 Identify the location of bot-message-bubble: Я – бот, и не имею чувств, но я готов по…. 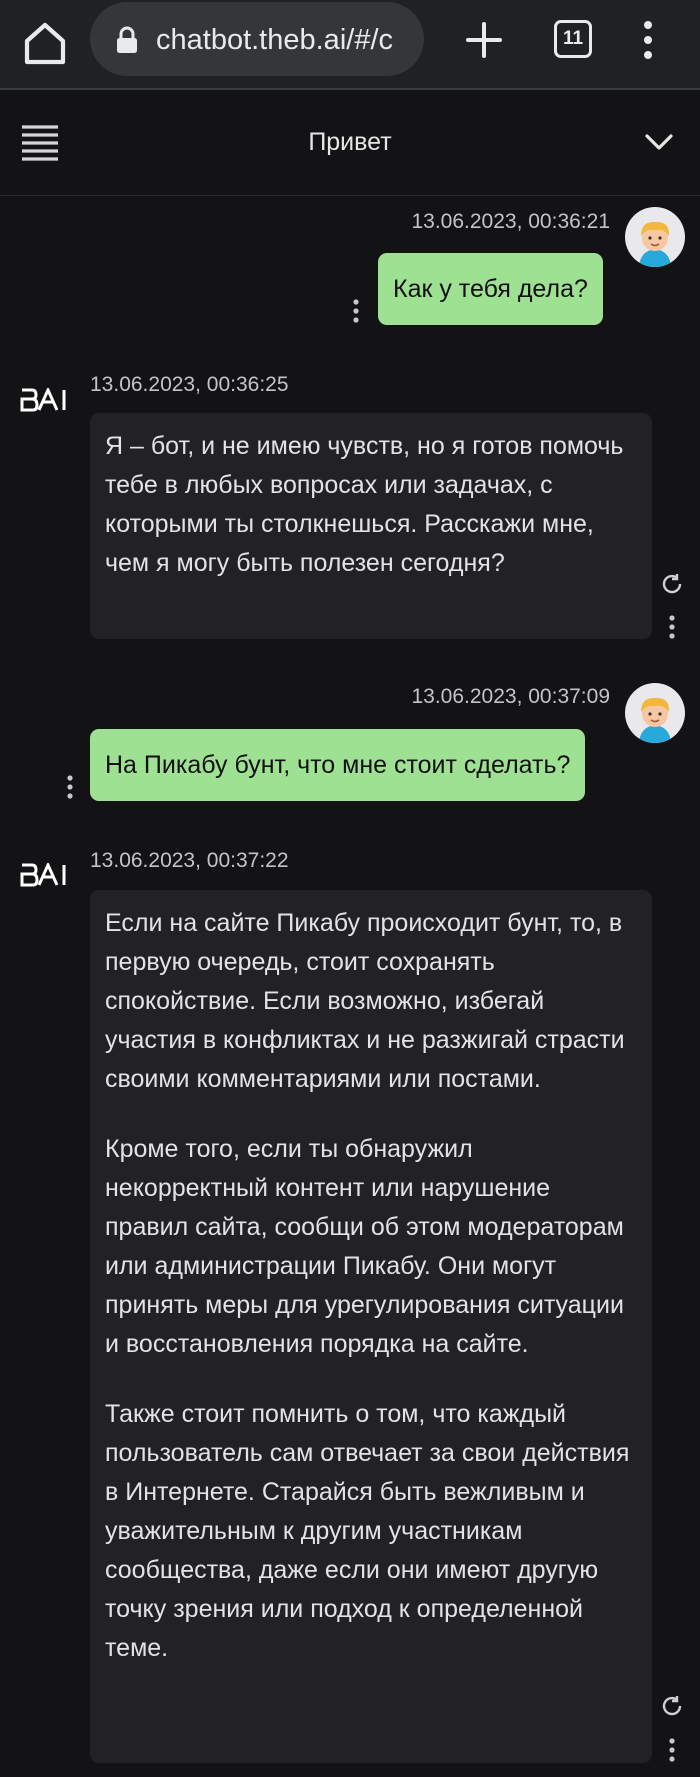
(371, 526).